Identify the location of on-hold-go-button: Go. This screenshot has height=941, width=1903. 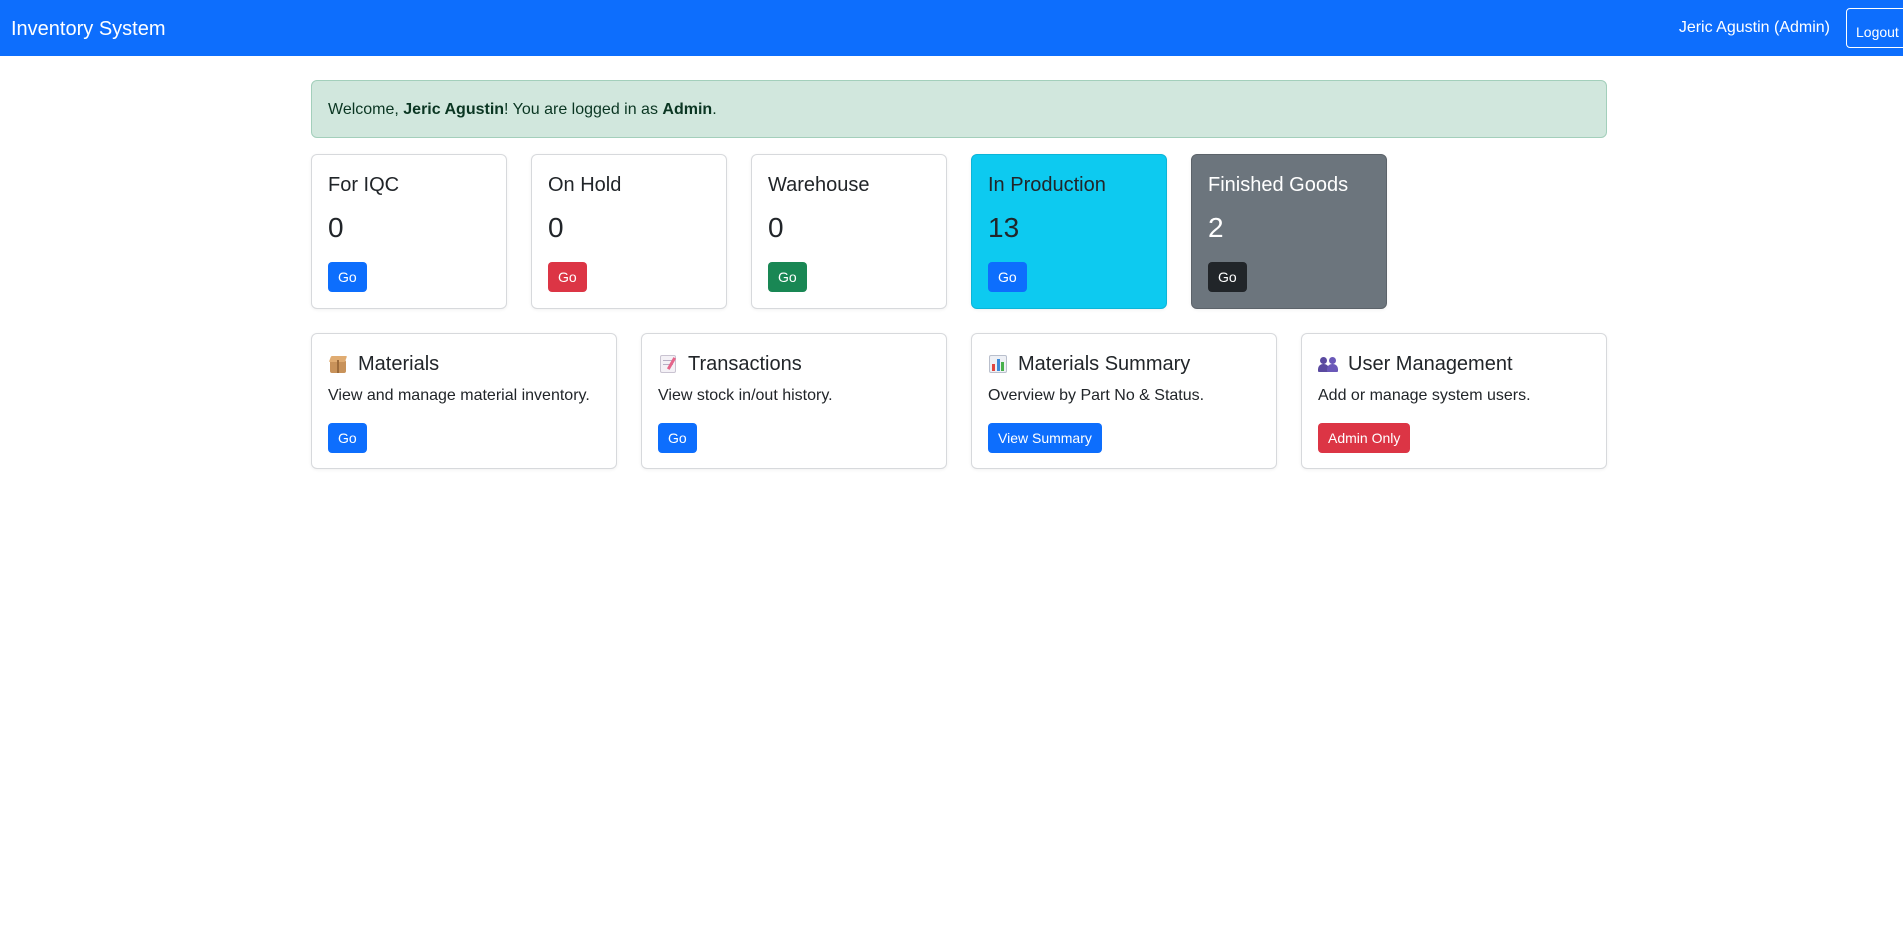
(567, 277).